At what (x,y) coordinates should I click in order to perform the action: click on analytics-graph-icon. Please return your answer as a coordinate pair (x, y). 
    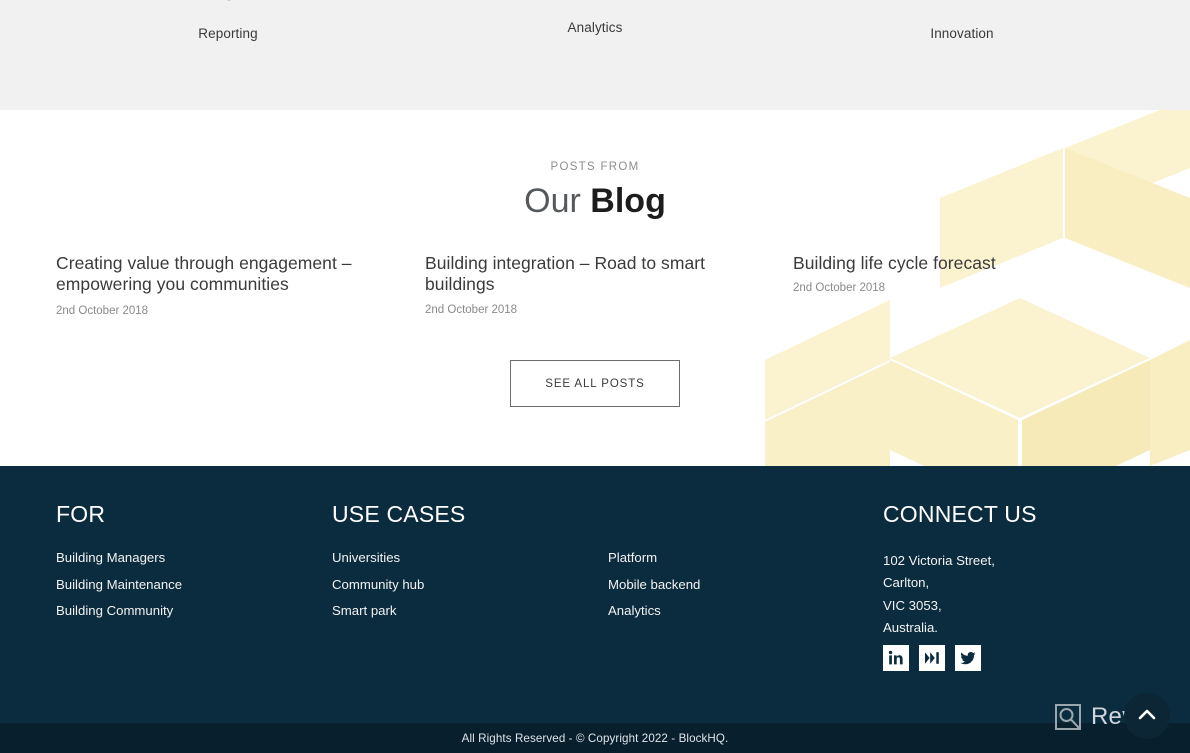
    Looking at the image, I should click on (595, 7).